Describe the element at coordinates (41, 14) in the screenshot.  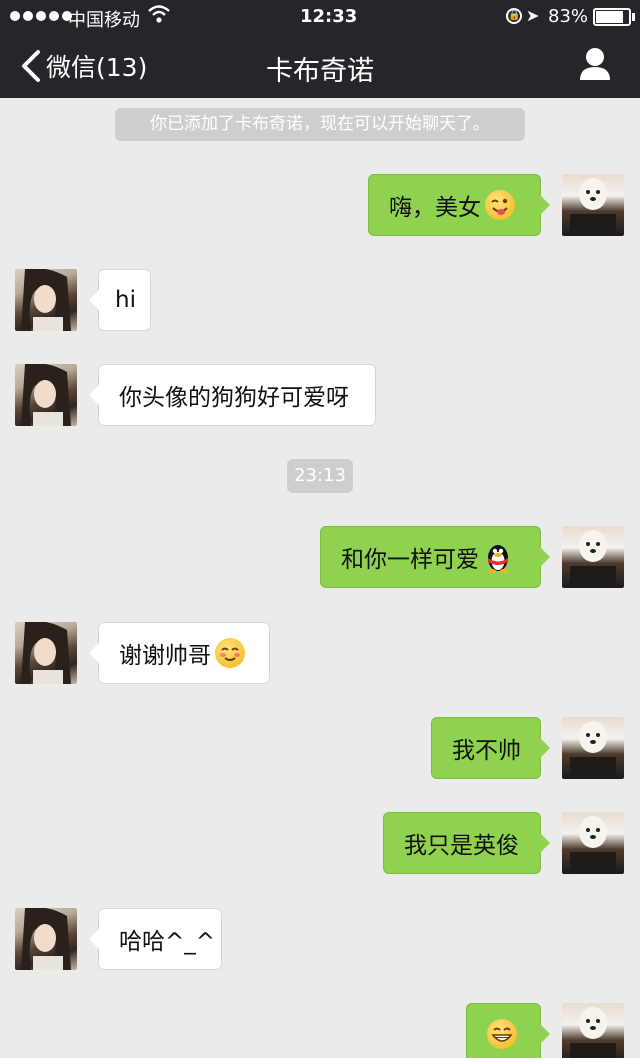
I see `signal-strength-icon` at that location.